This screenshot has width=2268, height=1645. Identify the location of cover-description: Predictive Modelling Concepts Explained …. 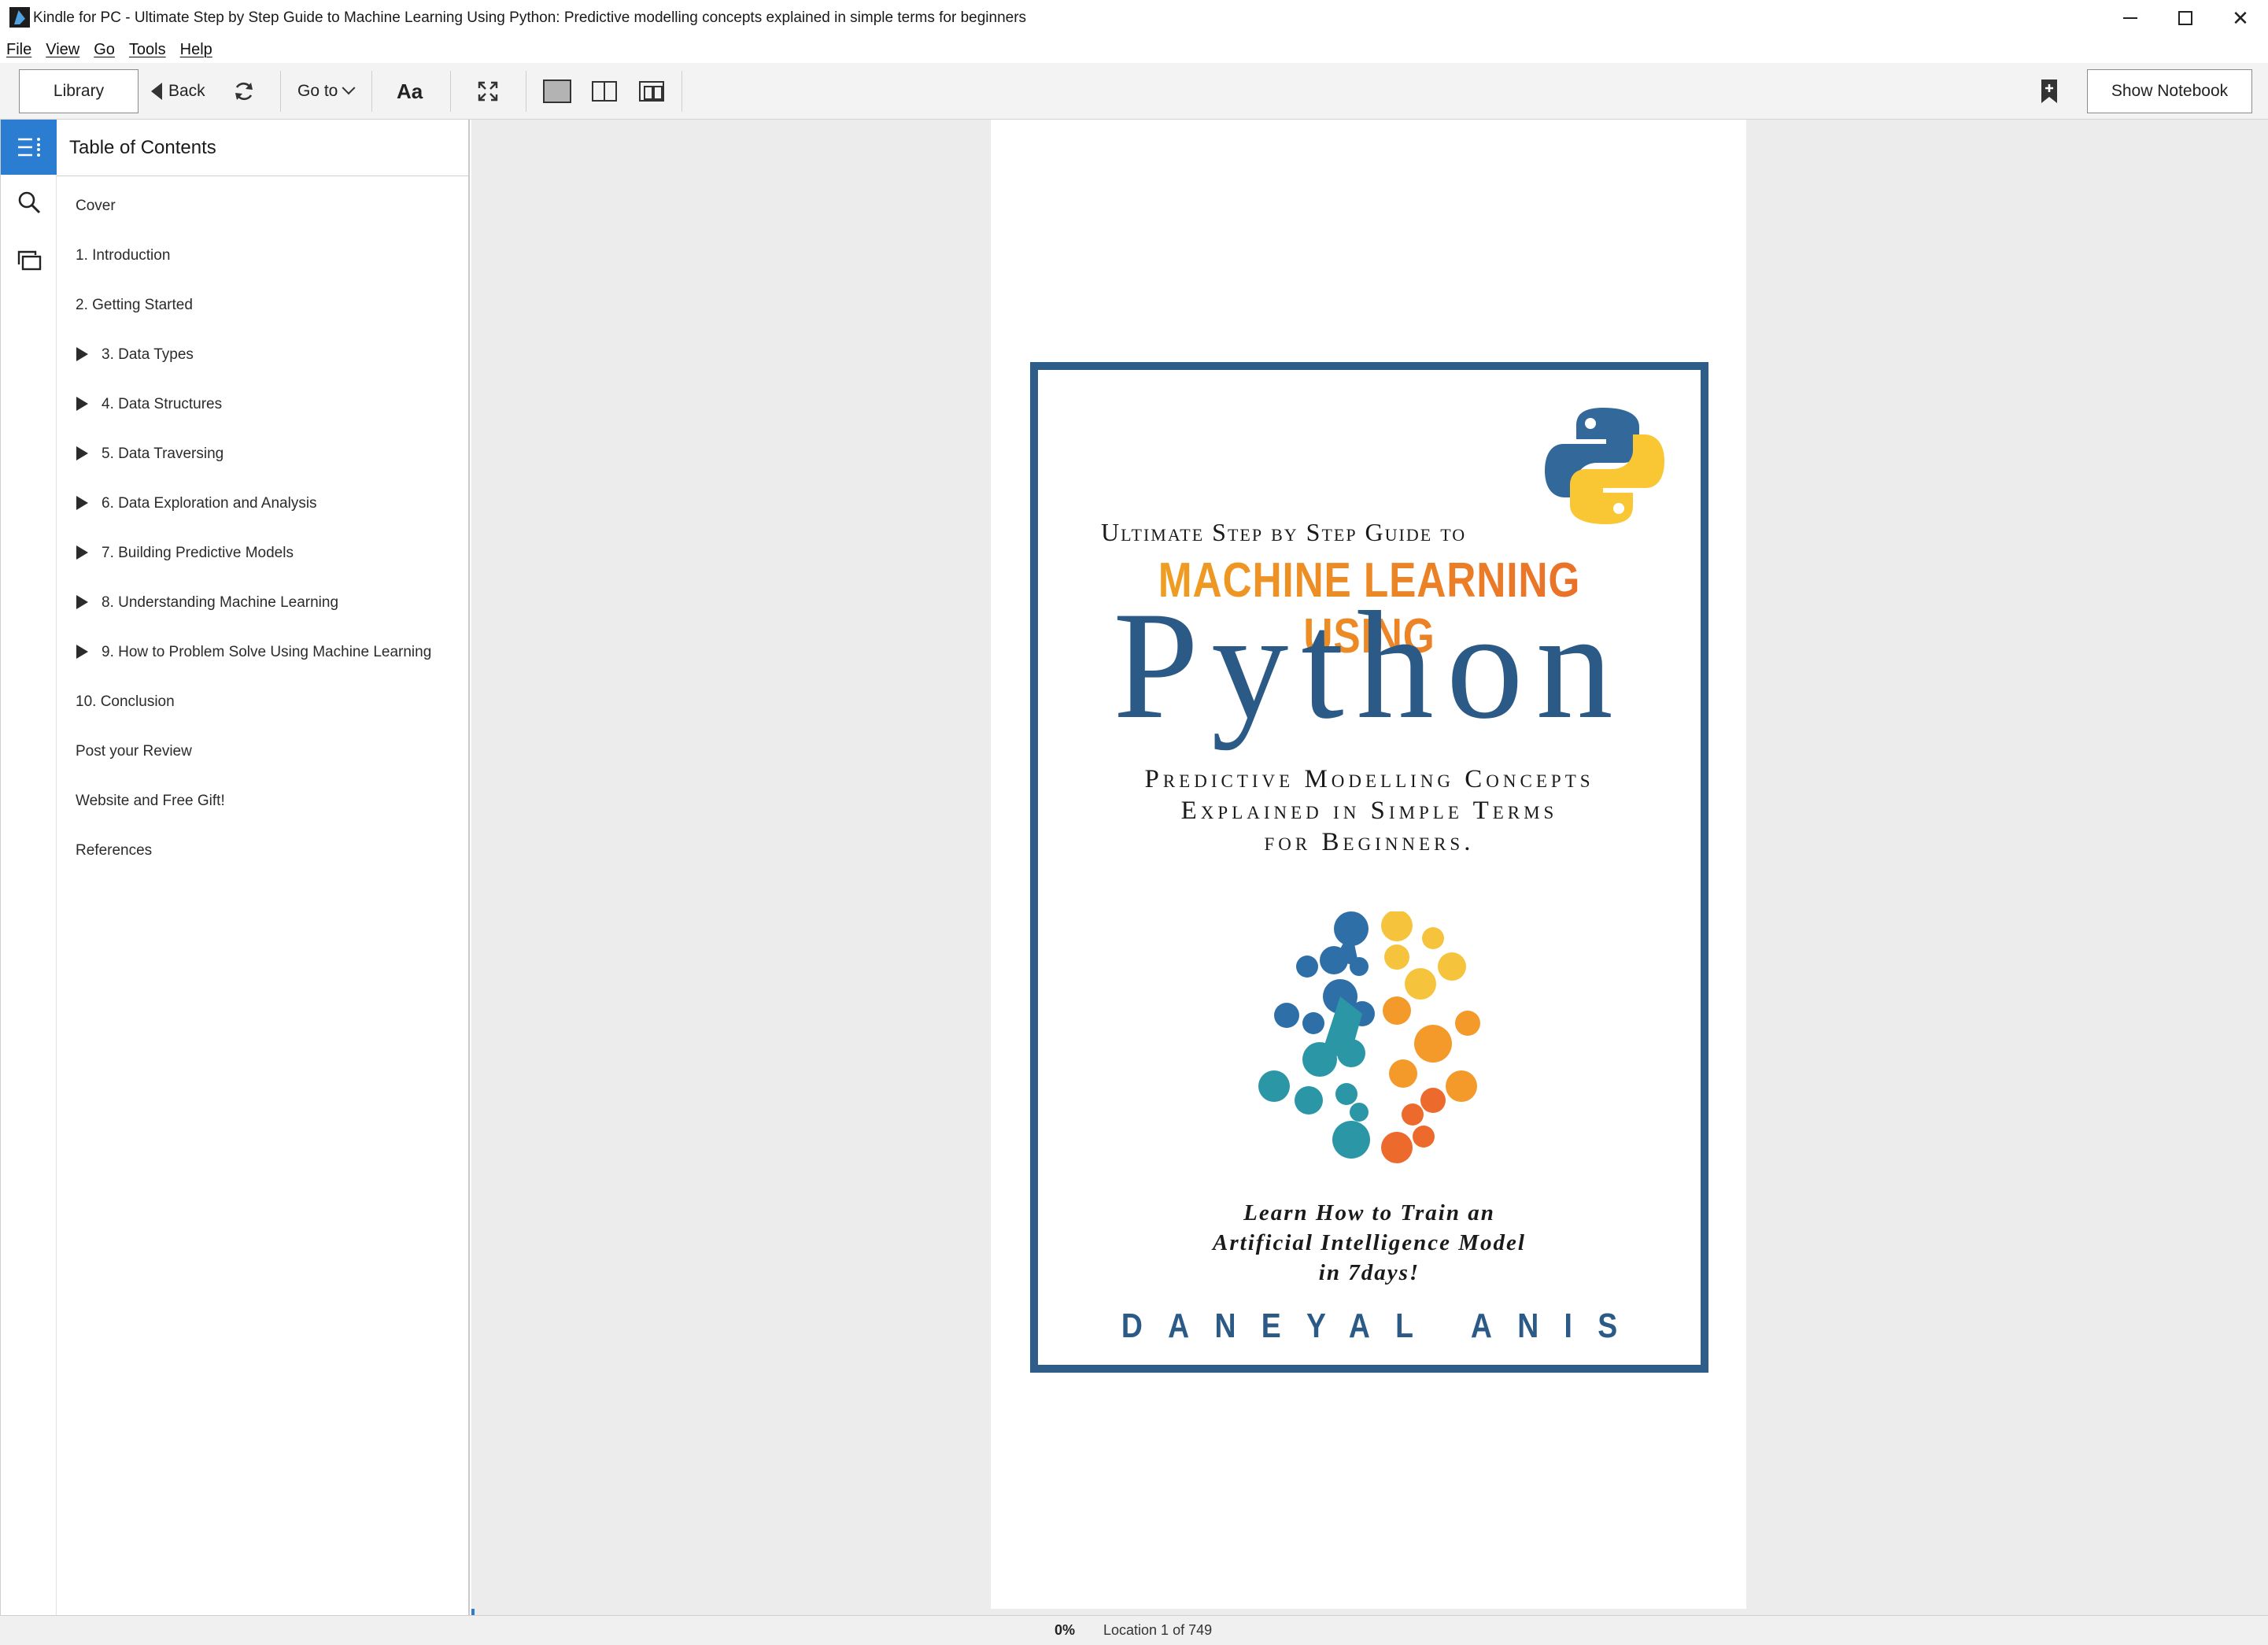
(1369, 810).